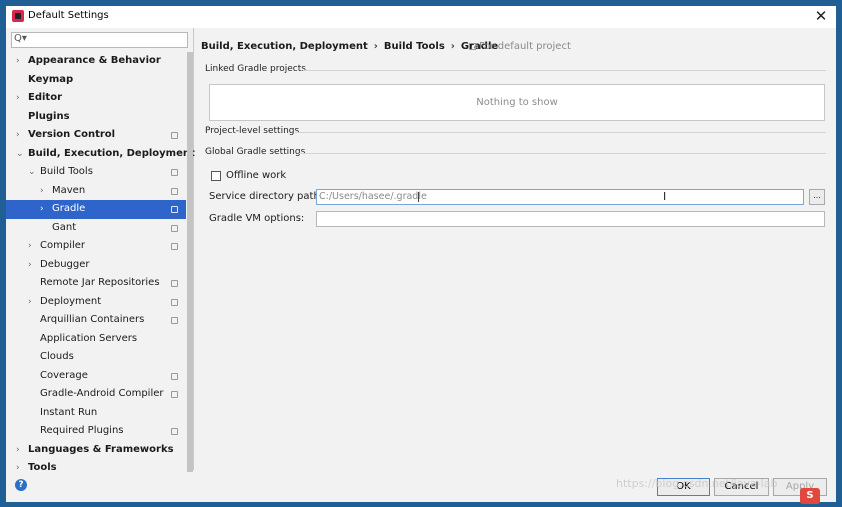 The image size is (842, 507). What do you see at coordinates (89, 338) in the screenshot?
I see `sidebar-item-label: Application Servers` at bounding box center [89, 338].